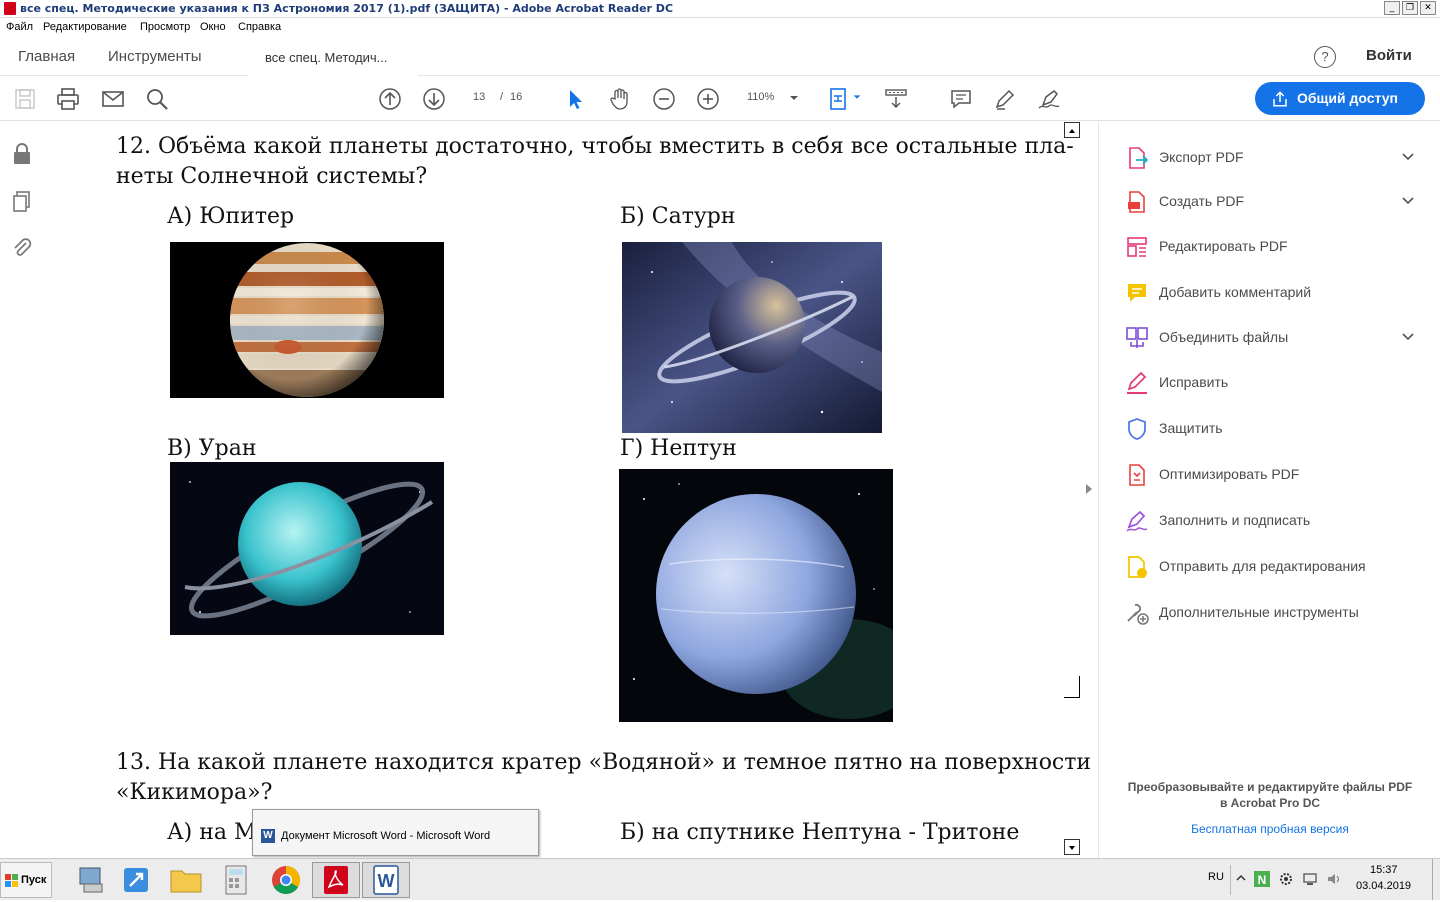 The image size is (1440, 902). Describe the element at coordinates (386, 836) in the screenshot. I see `popup-text: Документ Microsoft Word - Microsoft Word` at that location.